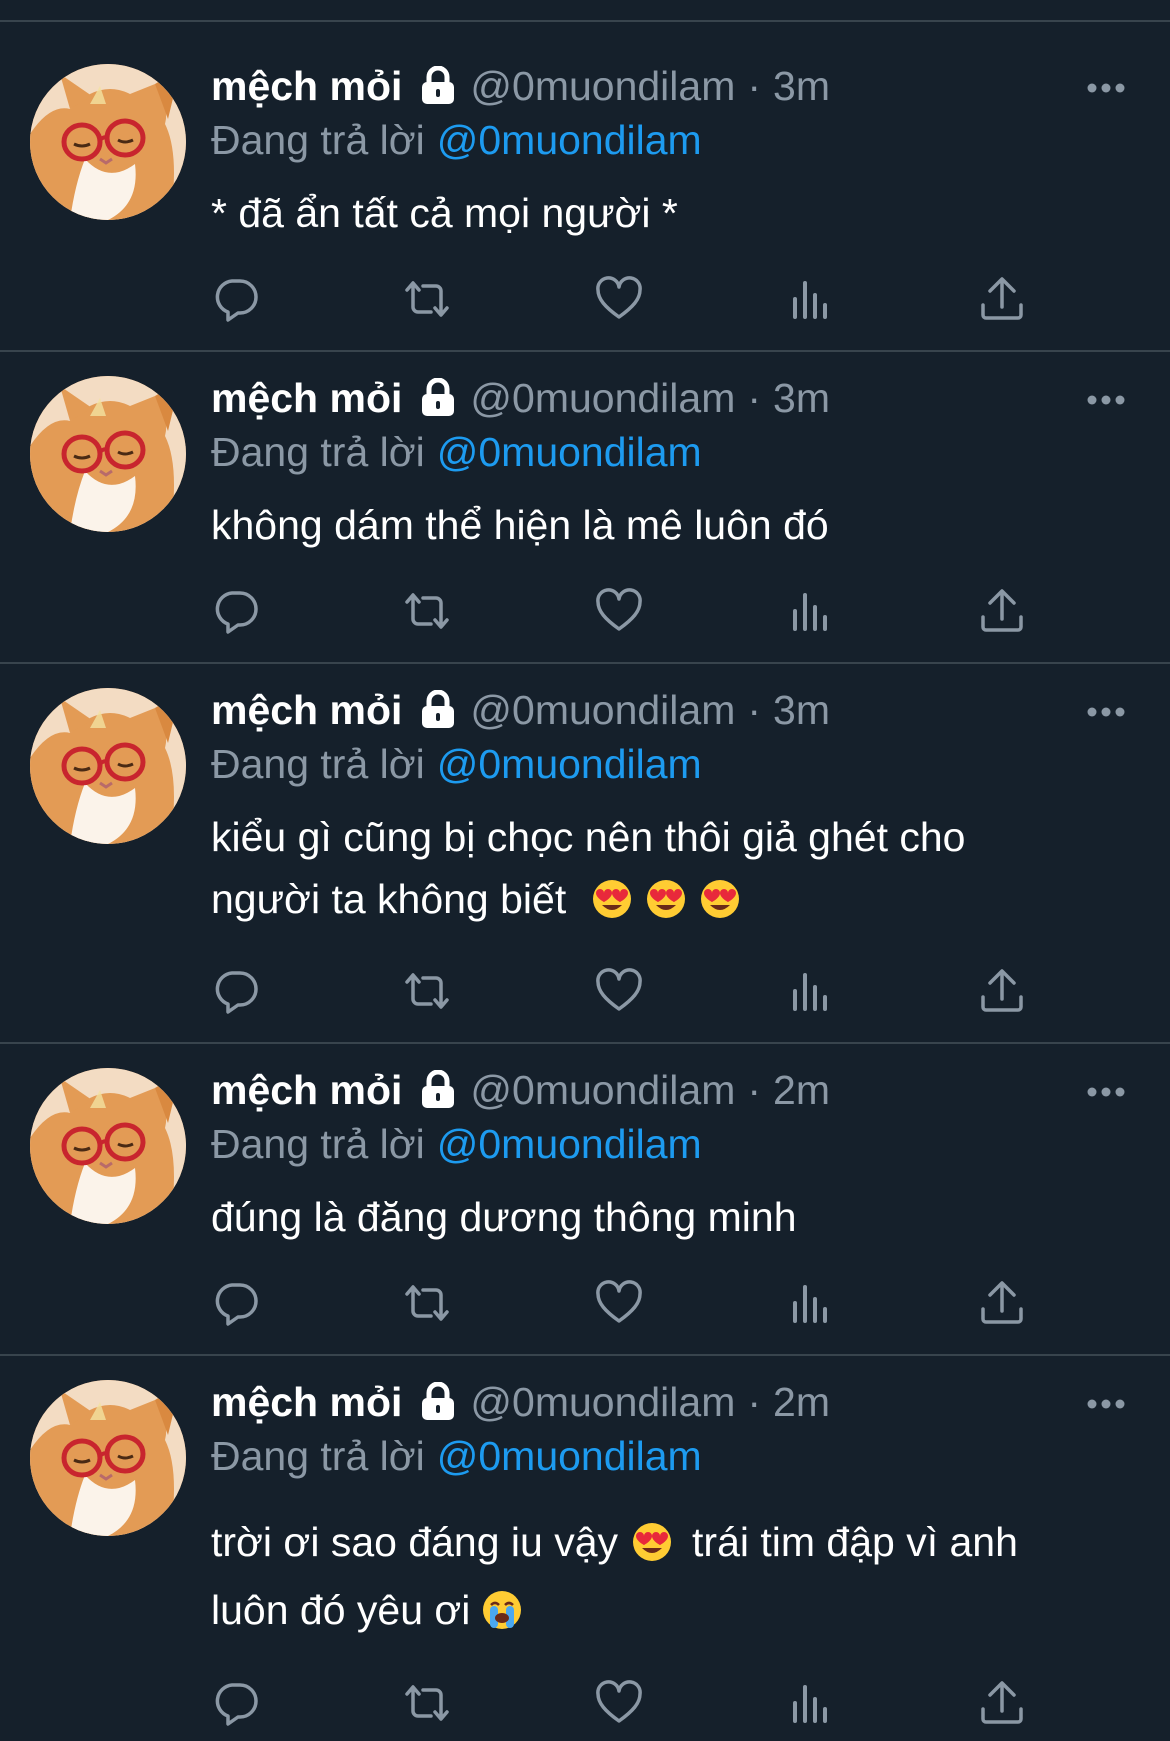  What do you see at coordinates (855, 1542) in the screenshot?
I see `tweet-text-segment: trái tim đập vì anh` at bounding box center [855, 1542].